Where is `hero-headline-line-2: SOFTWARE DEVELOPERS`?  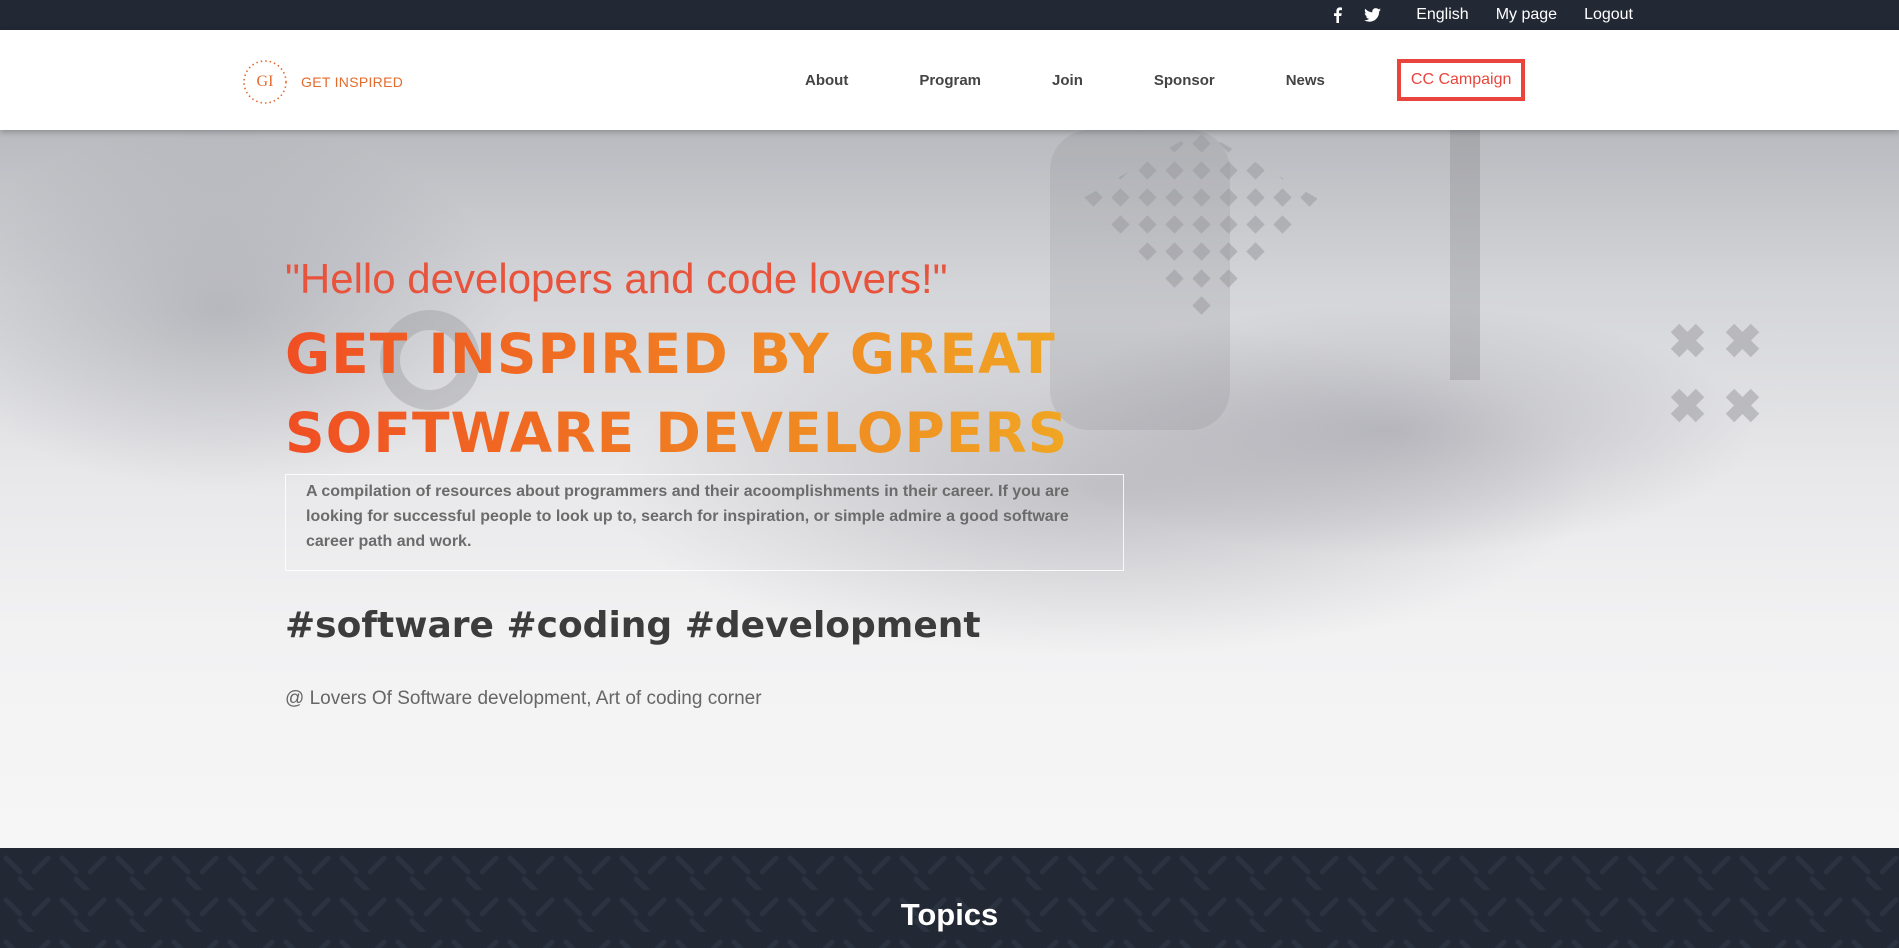 hero-headline-line-2: SOFTWARE DEVELOPERS is located at coordinates (677, 433).